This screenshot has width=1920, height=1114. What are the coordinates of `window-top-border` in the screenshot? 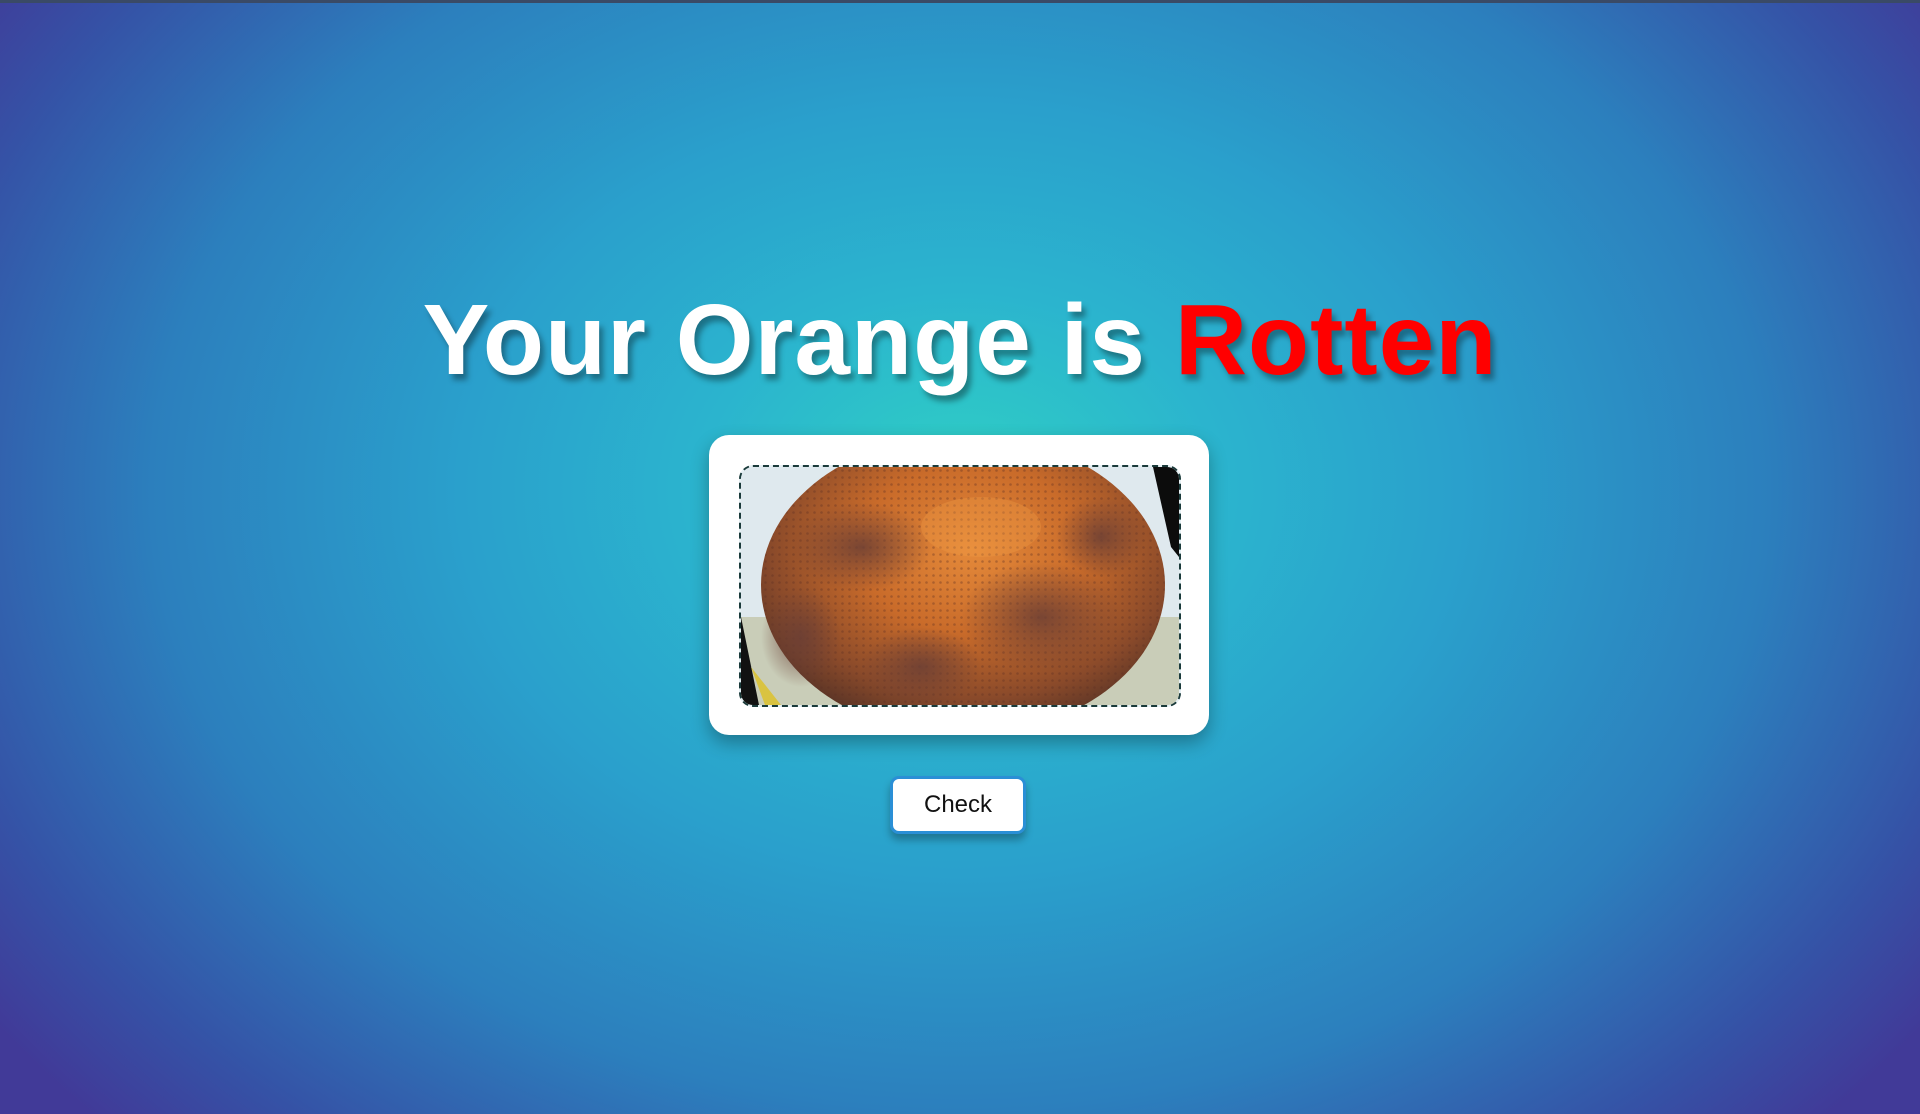 It's located at (960, 1).